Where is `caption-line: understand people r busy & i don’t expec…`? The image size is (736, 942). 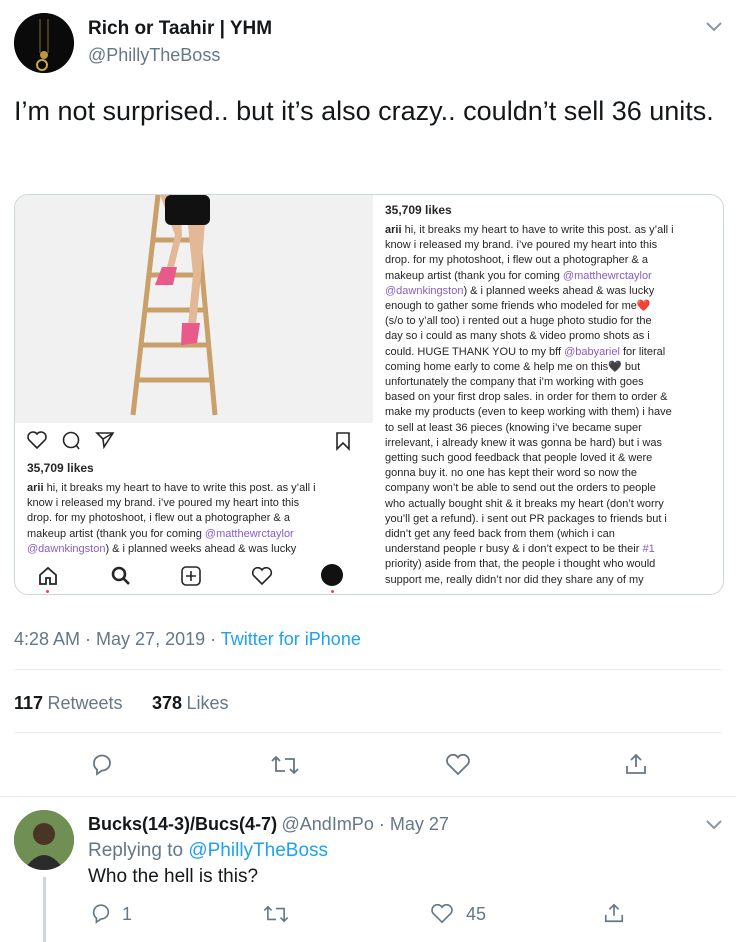
caption-line: understand people r busy & i don’t expec… is located at coordinates (520, 549).